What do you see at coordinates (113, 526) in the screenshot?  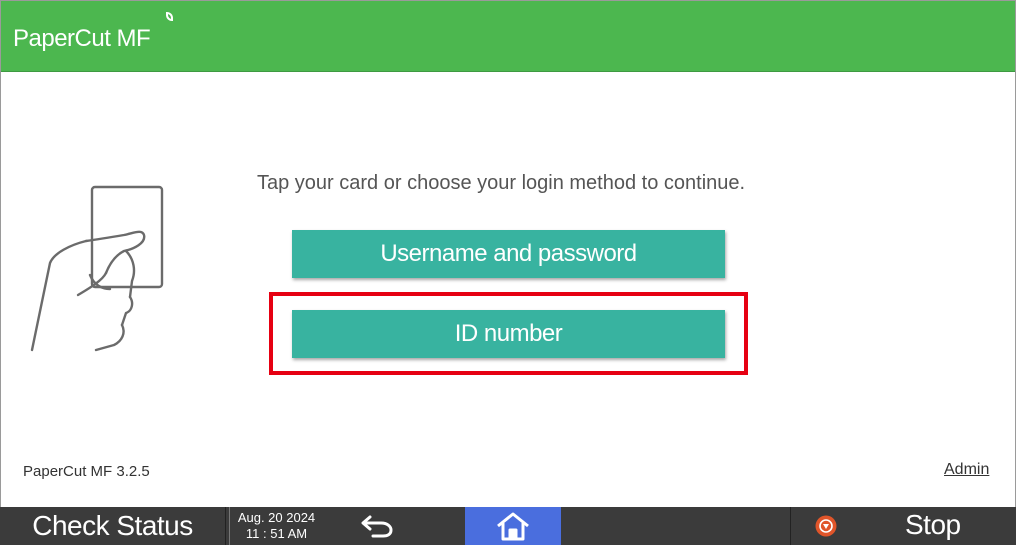 I see `check-status-button: Check Status` at bounding box center [113, 526].